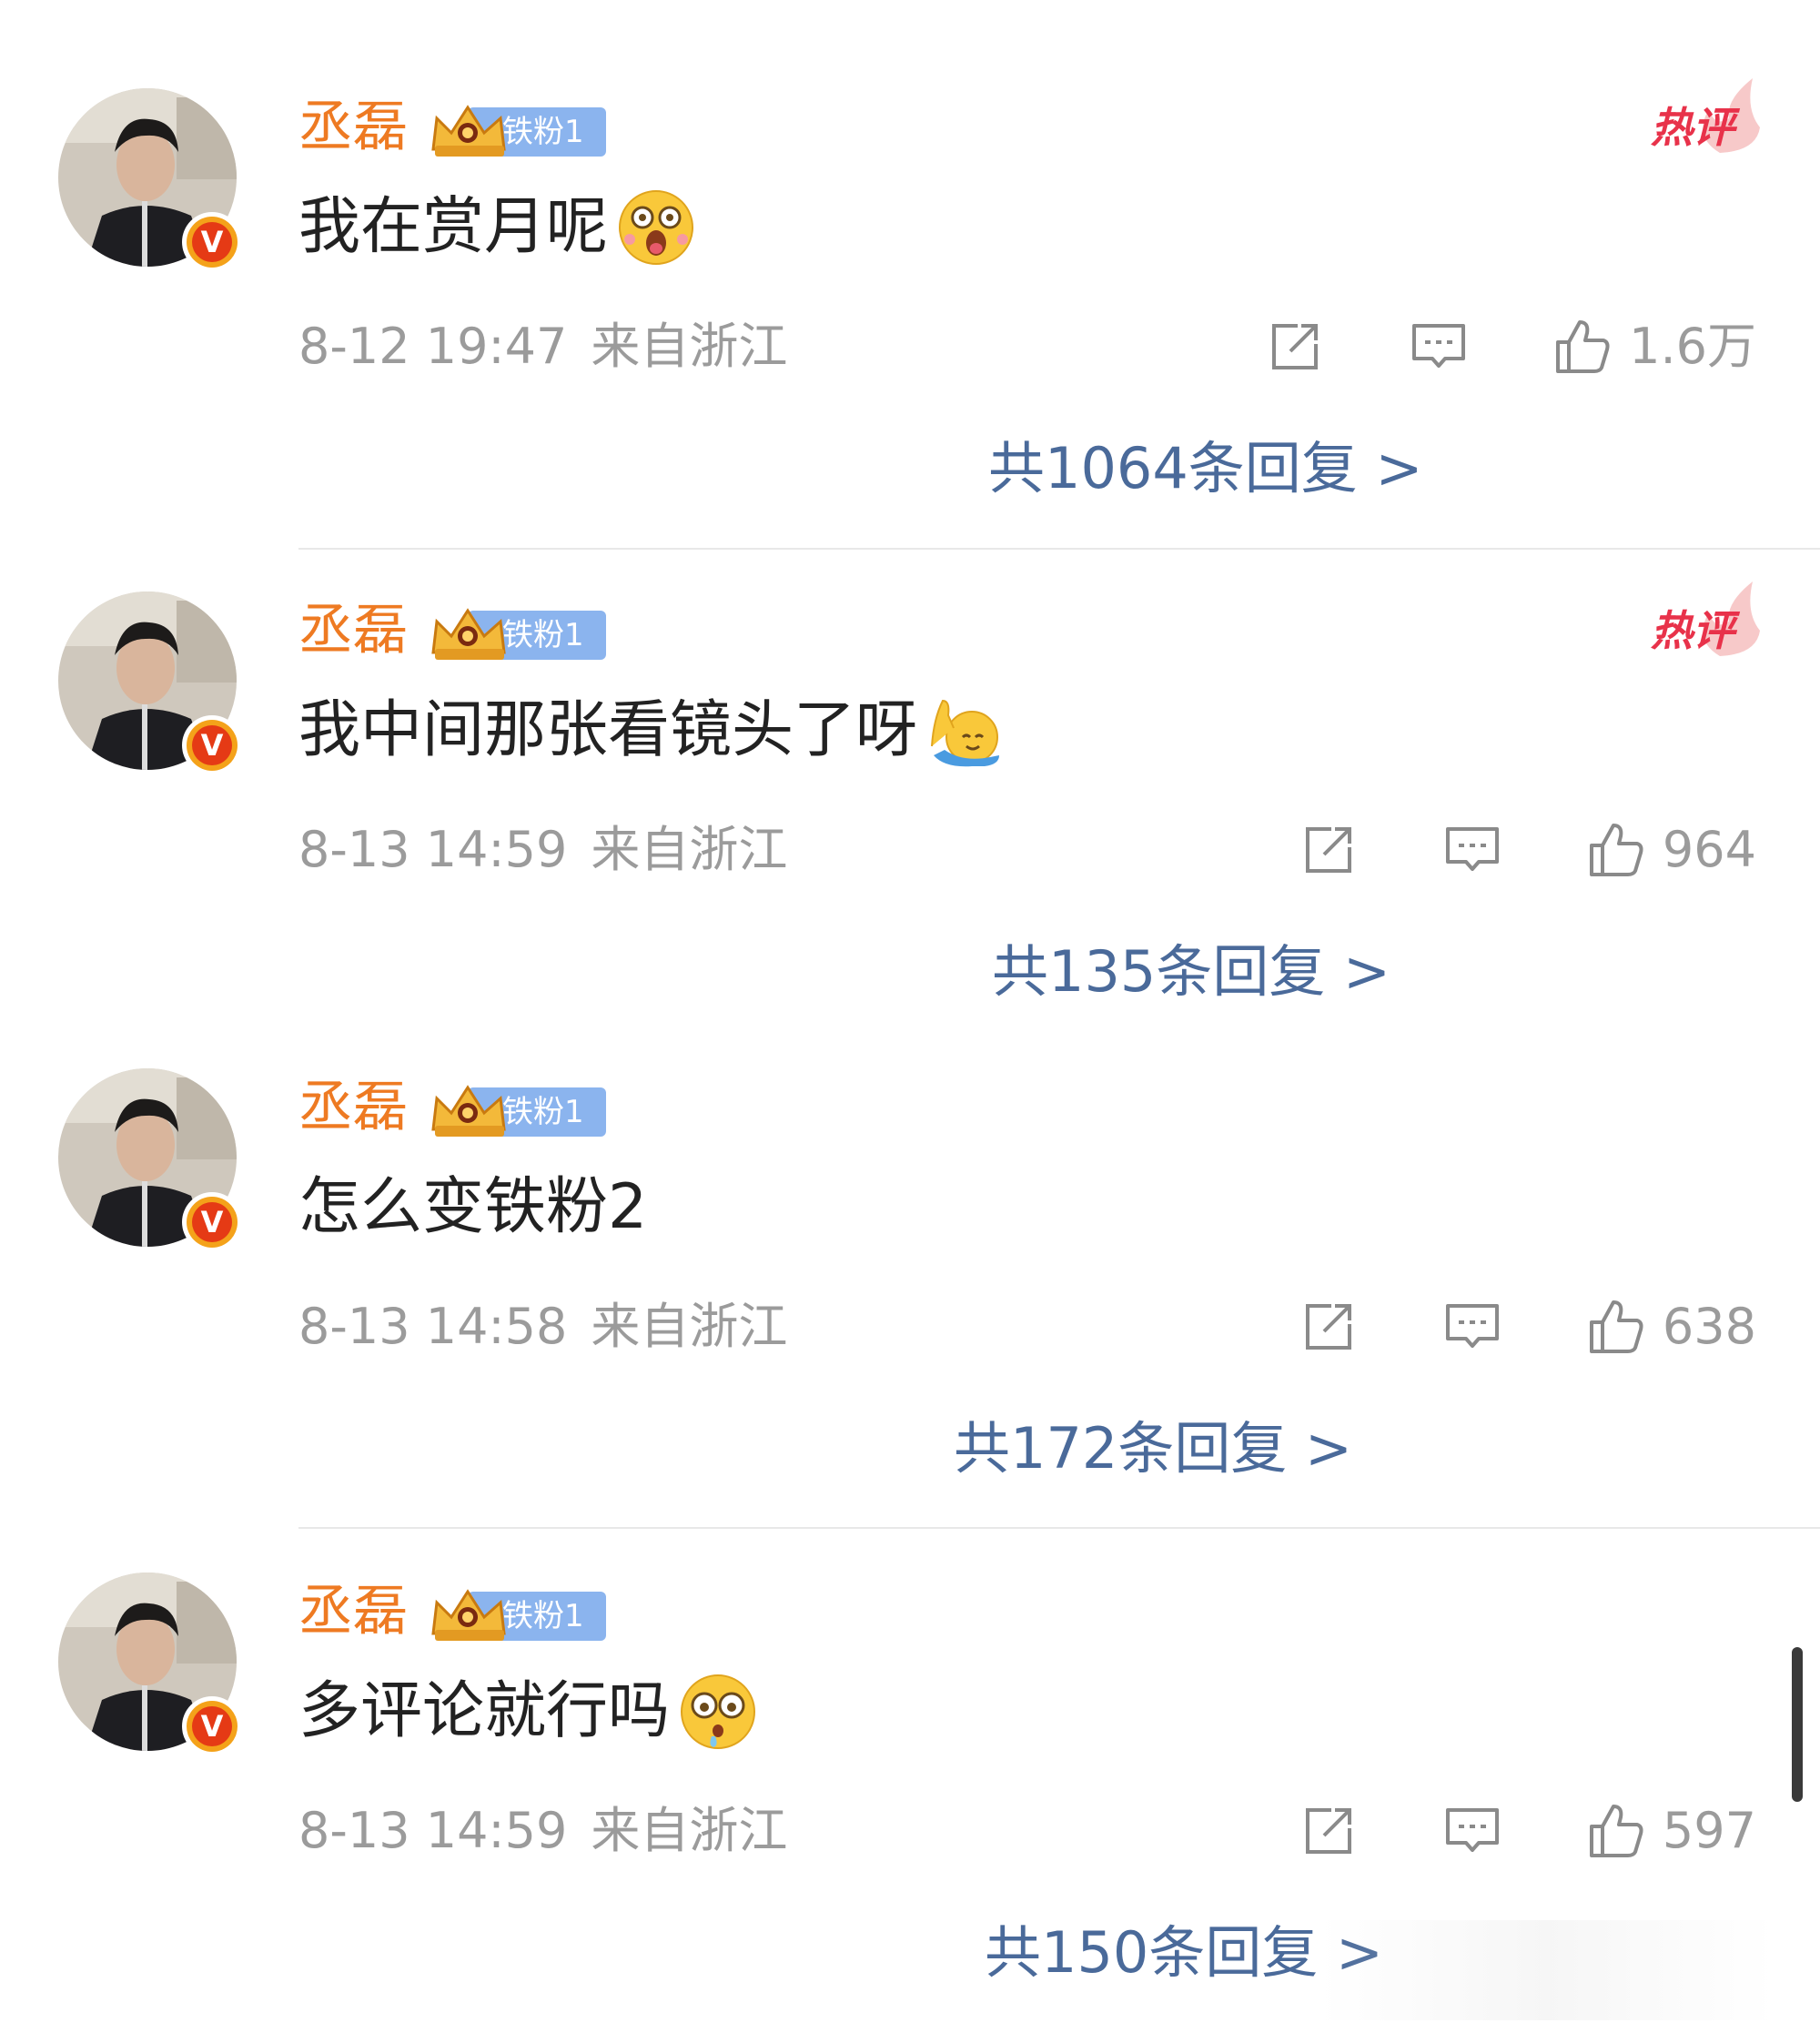  I want to click on comment-actions: 638, so click(1528, 1327).